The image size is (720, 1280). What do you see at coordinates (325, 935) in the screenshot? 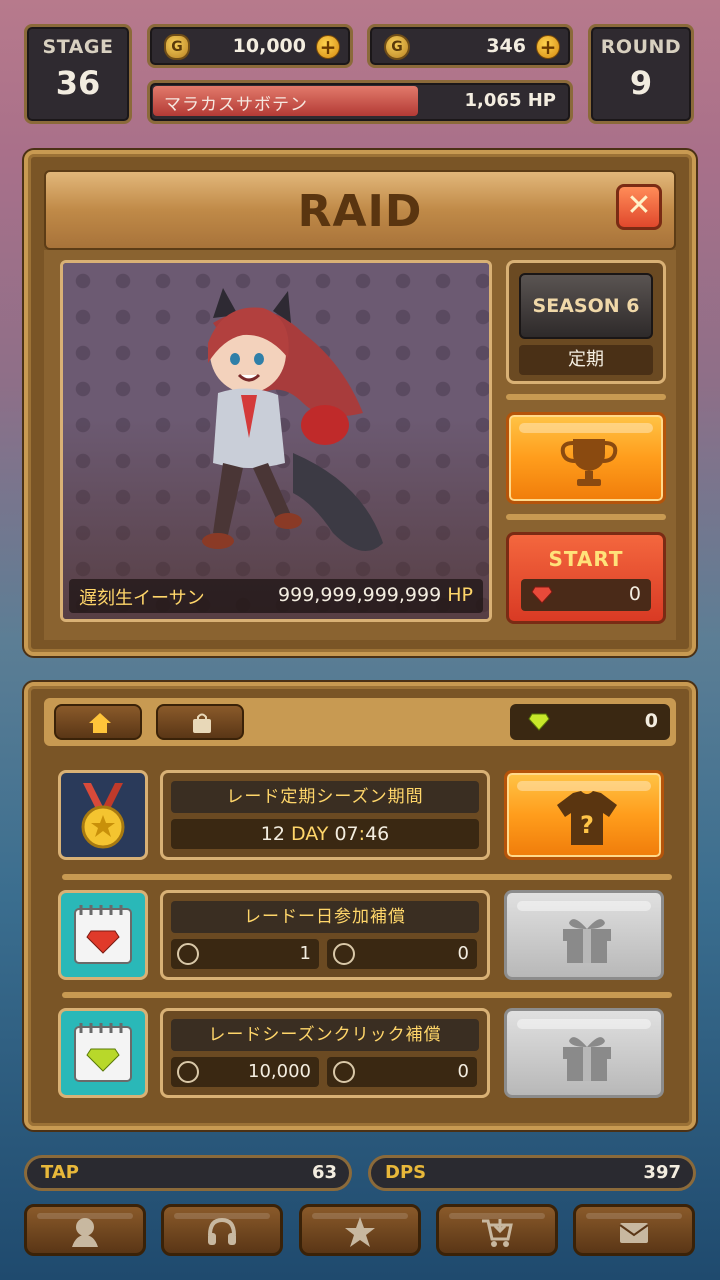
I see `daily-participation-box: レードー日参加補償 1 0` at bounding box center [325, 935].